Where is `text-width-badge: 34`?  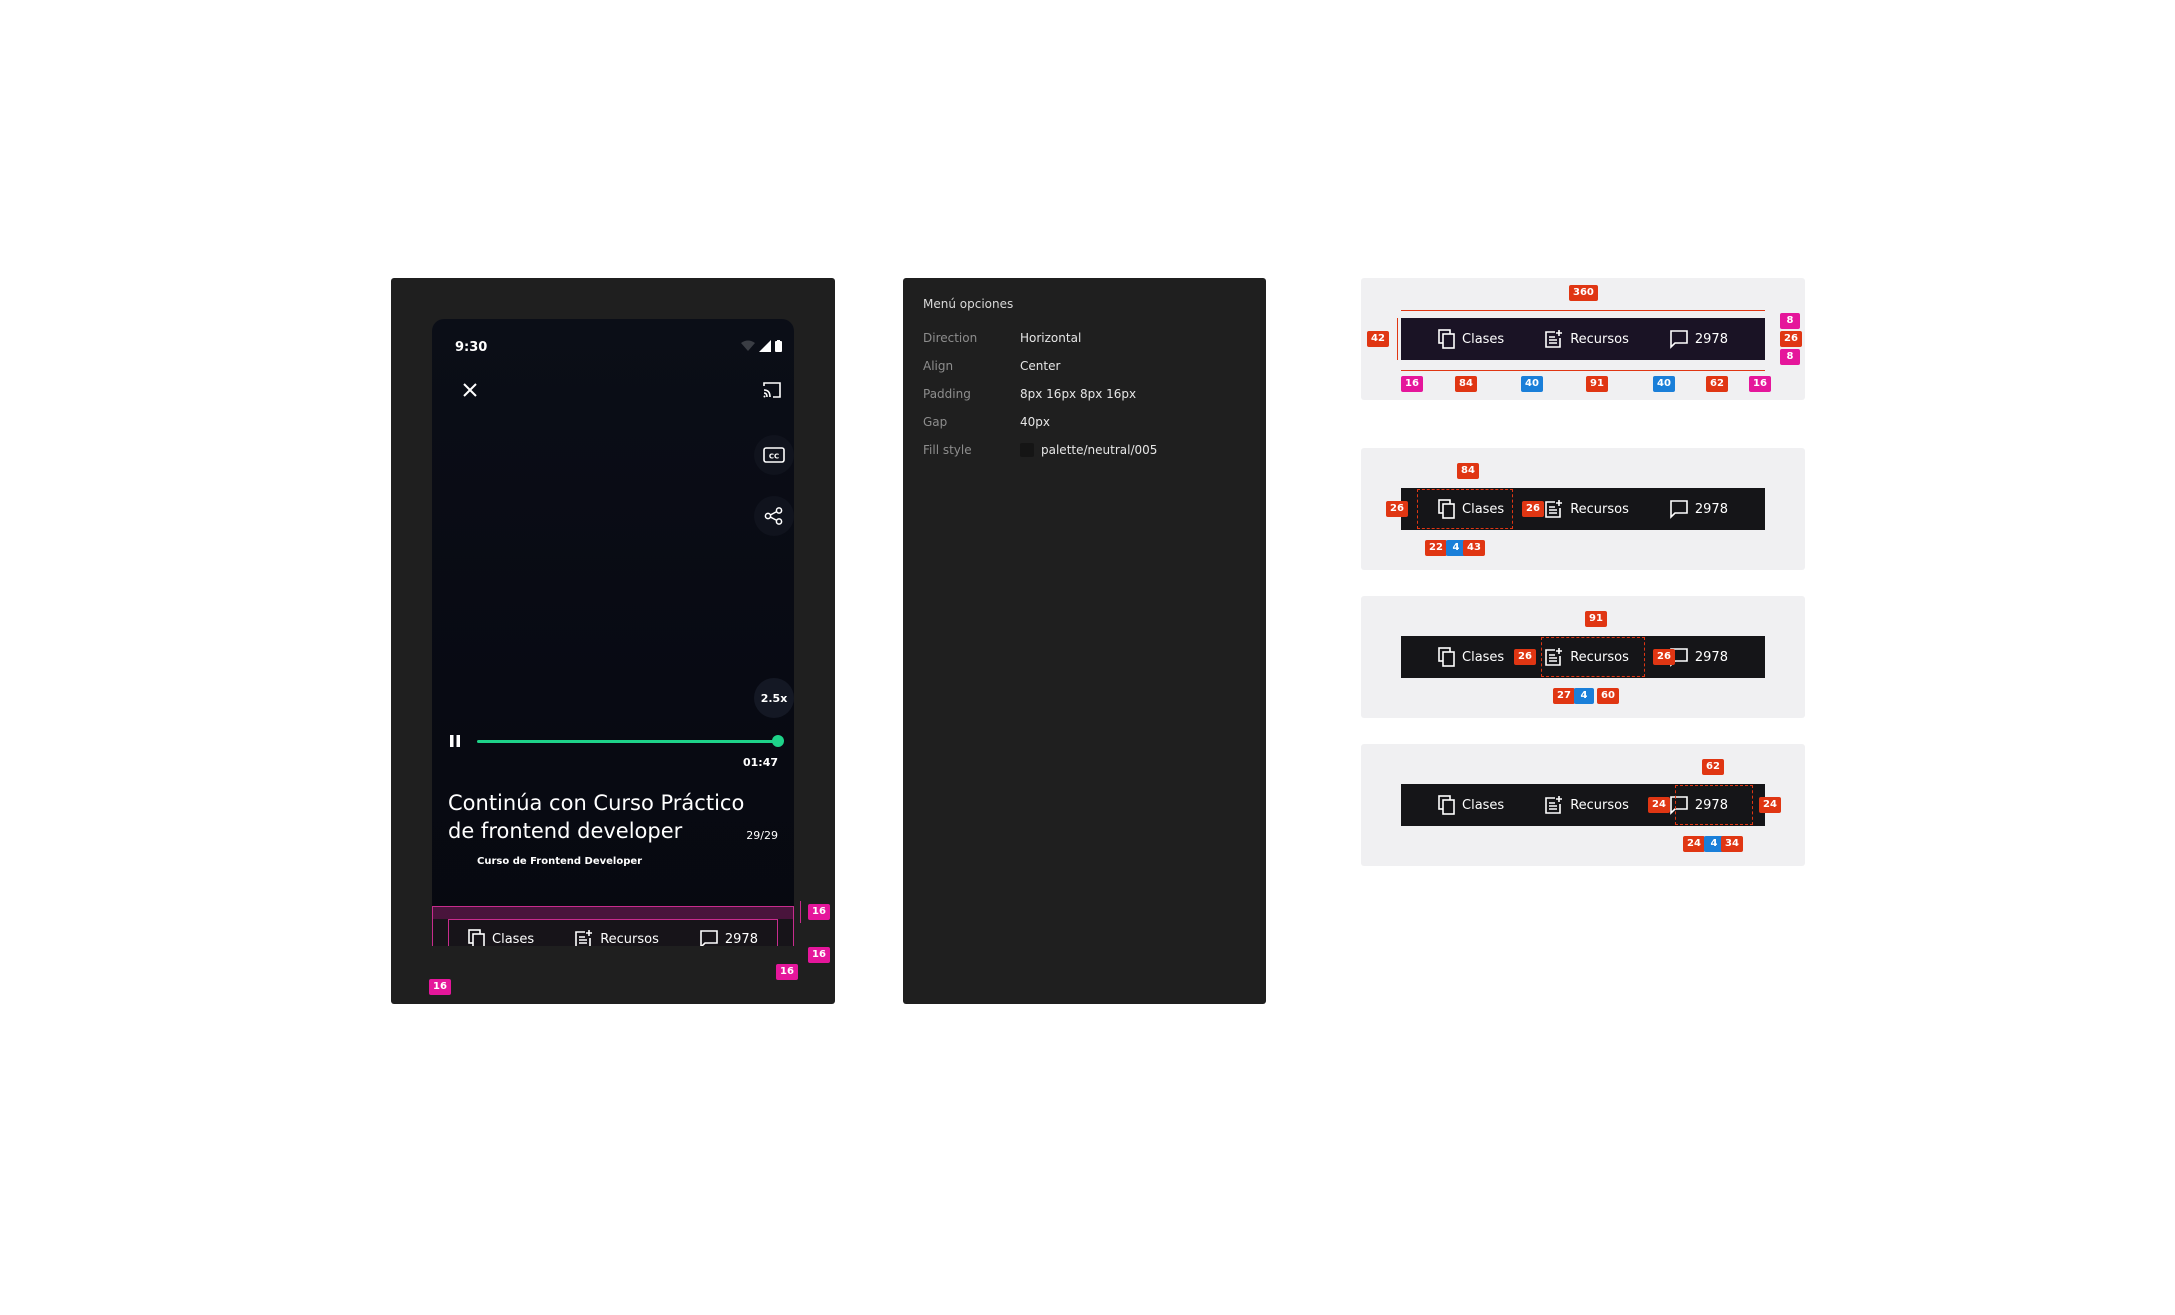
text-width-badge: 34 is located at coordinates (1732, 844).